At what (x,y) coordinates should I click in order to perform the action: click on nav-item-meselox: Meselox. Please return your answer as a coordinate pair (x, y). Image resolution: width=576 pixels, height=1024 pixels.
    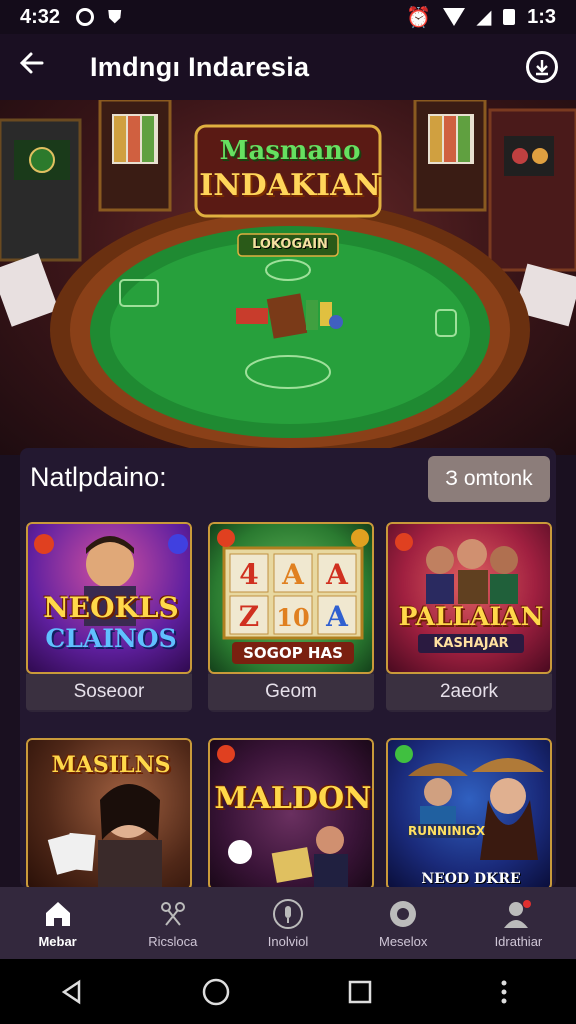
    Looking at the image, I should click on (403, 923).